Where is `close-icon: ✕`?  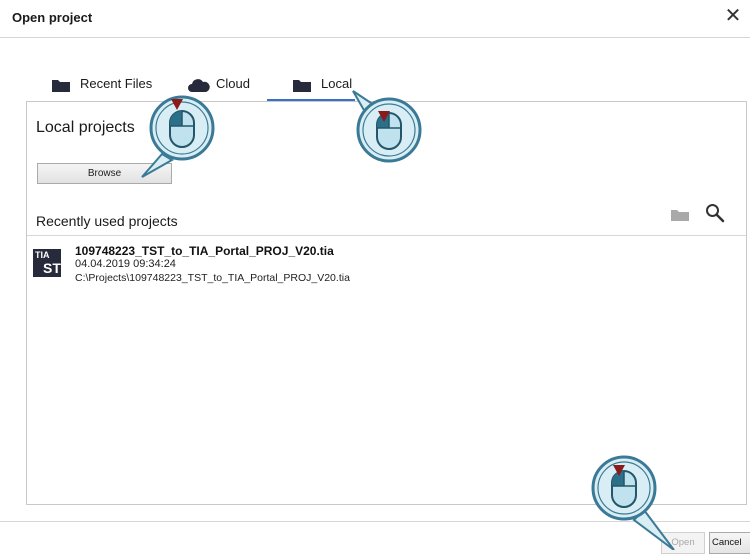
close-icon: ✕ is located at coordinates (733, 16).